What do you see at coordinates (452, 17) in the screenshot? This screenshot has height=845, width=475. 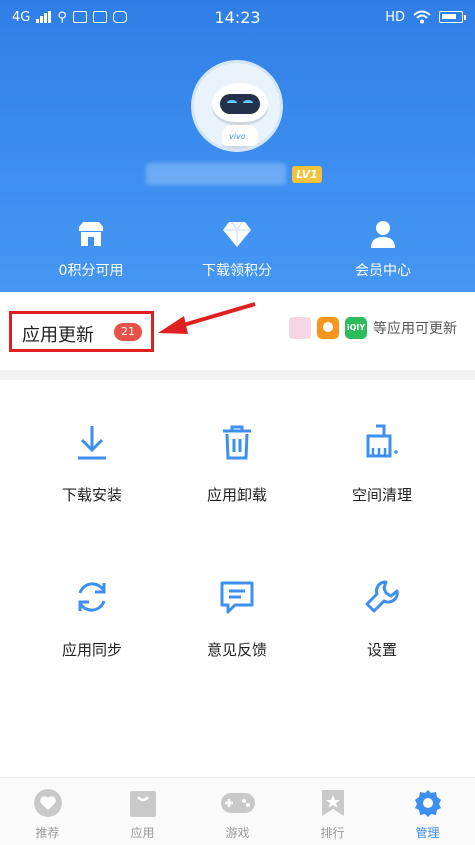 I see `battery-icon` at bounding box center [452, 17].